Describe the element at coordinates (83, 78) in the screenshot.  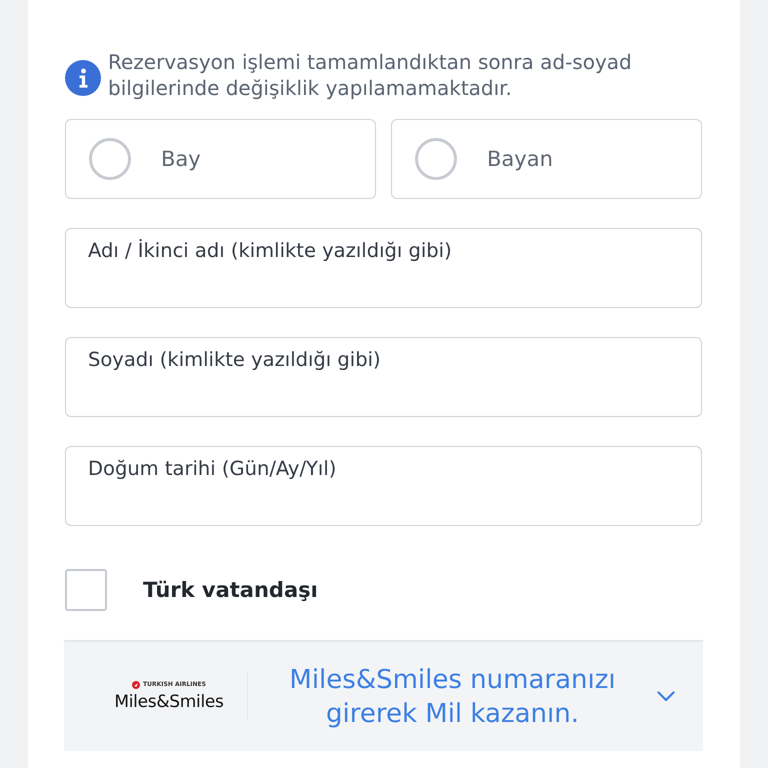
I see `info-icon` at that location.